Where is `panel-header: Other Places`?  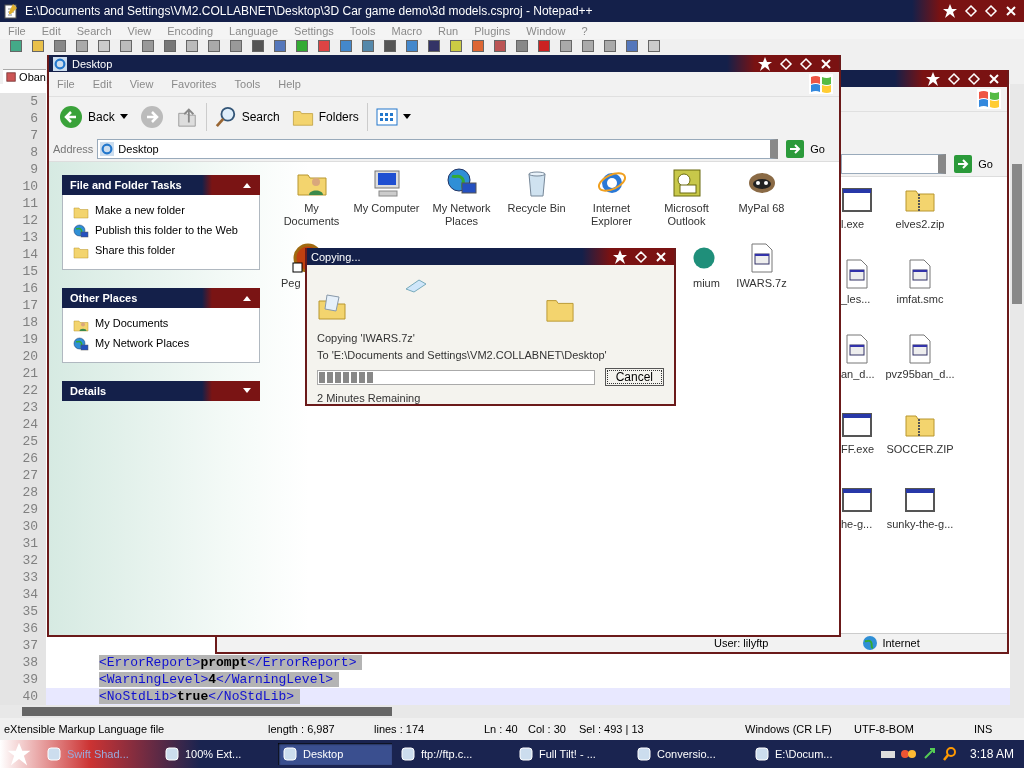 panel-header: Other Places is located at coordinates (161, 298).